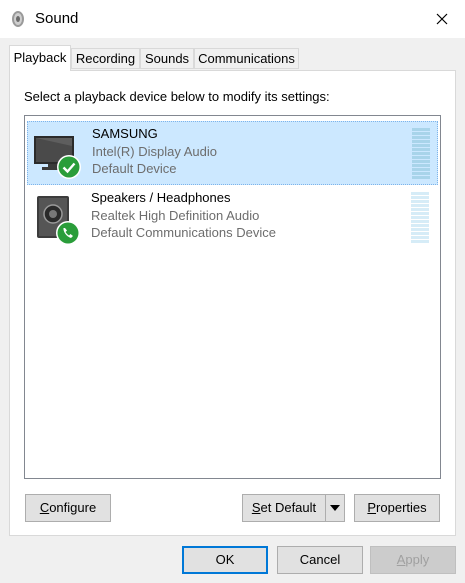 This screenshot has height=583, width=465. What do you see at coordinates (18, 19) in the screenshot?
I see `speaker-app-icon` at bounding box center [18, 19].